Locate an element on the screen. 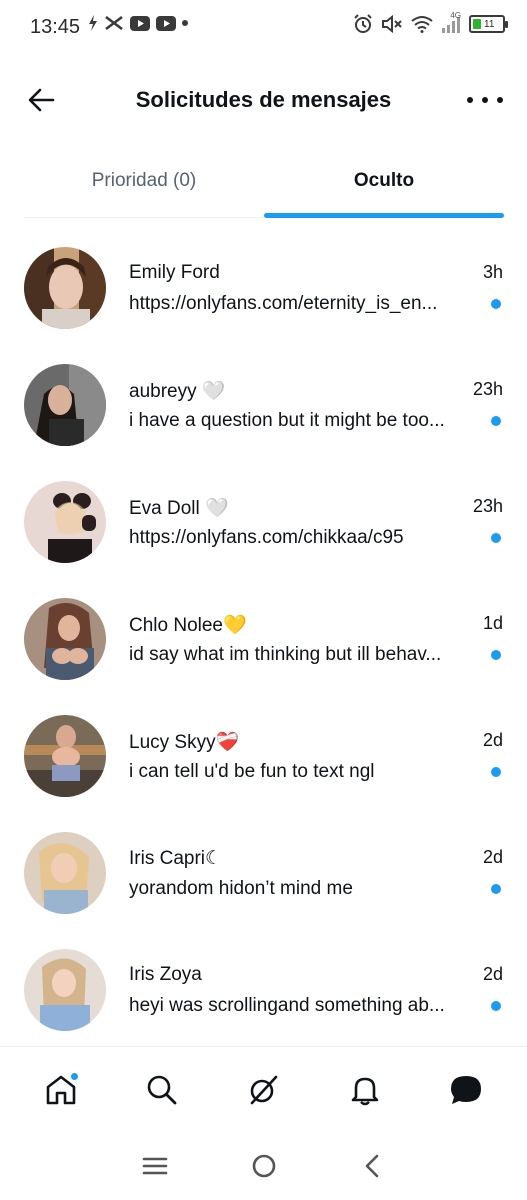 This screenshot has width=527, height=1200. home-notification-badge is located at coordinates (74, 1076).